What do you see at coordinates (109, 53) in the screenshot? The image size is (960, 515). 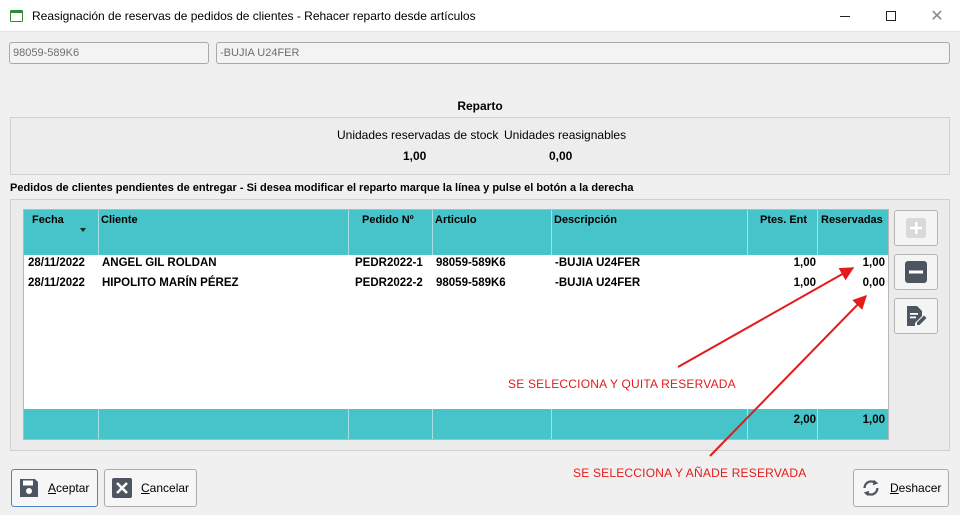 I see `article-code-field: 98059-589K6` at bounding box center [109, 53].